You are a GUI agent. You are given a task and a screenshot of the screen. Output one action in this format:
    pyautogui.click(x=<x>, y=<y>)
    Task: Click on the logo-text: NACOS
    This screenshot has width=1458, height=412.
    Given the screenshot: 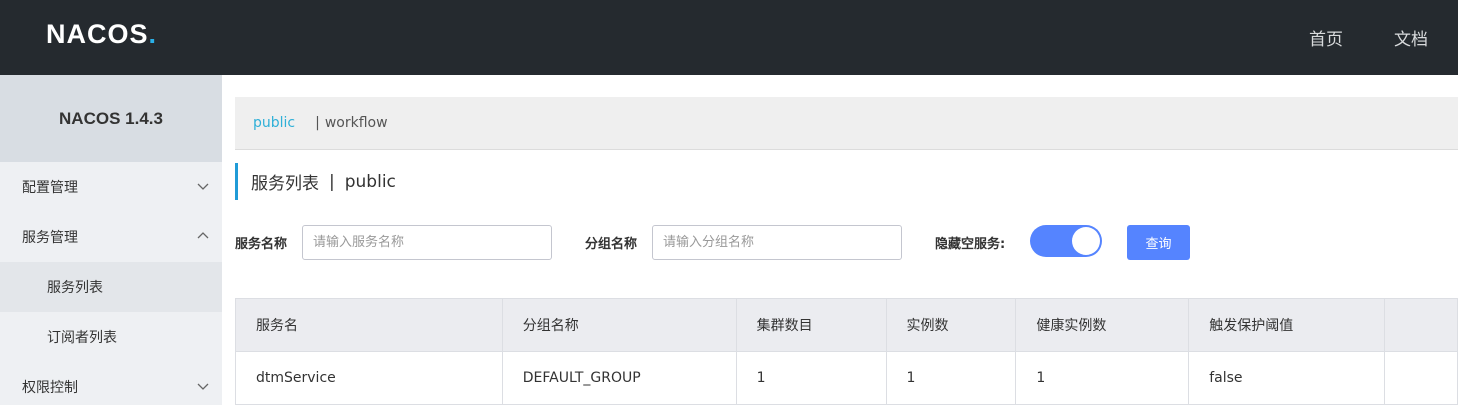 What is the action you would take?
    pyautogui.click(x=97, y=34)
    